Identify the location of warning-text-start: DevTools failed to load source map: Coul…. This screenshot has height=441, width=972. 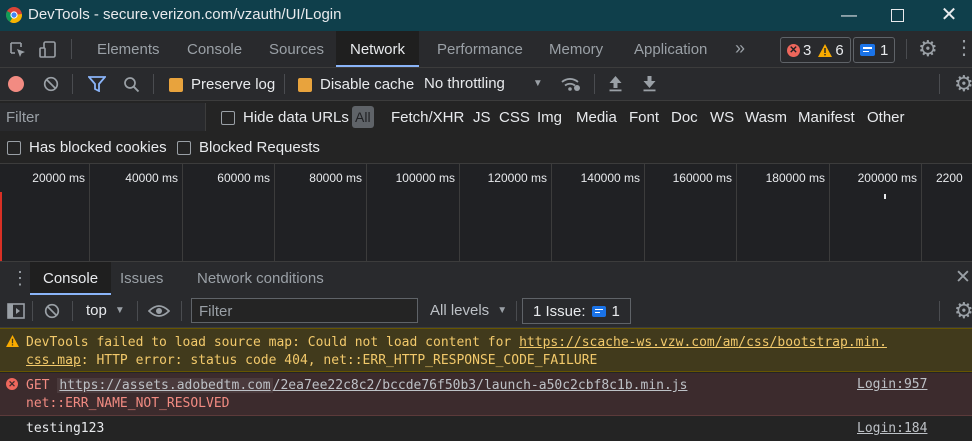
(273, 342).